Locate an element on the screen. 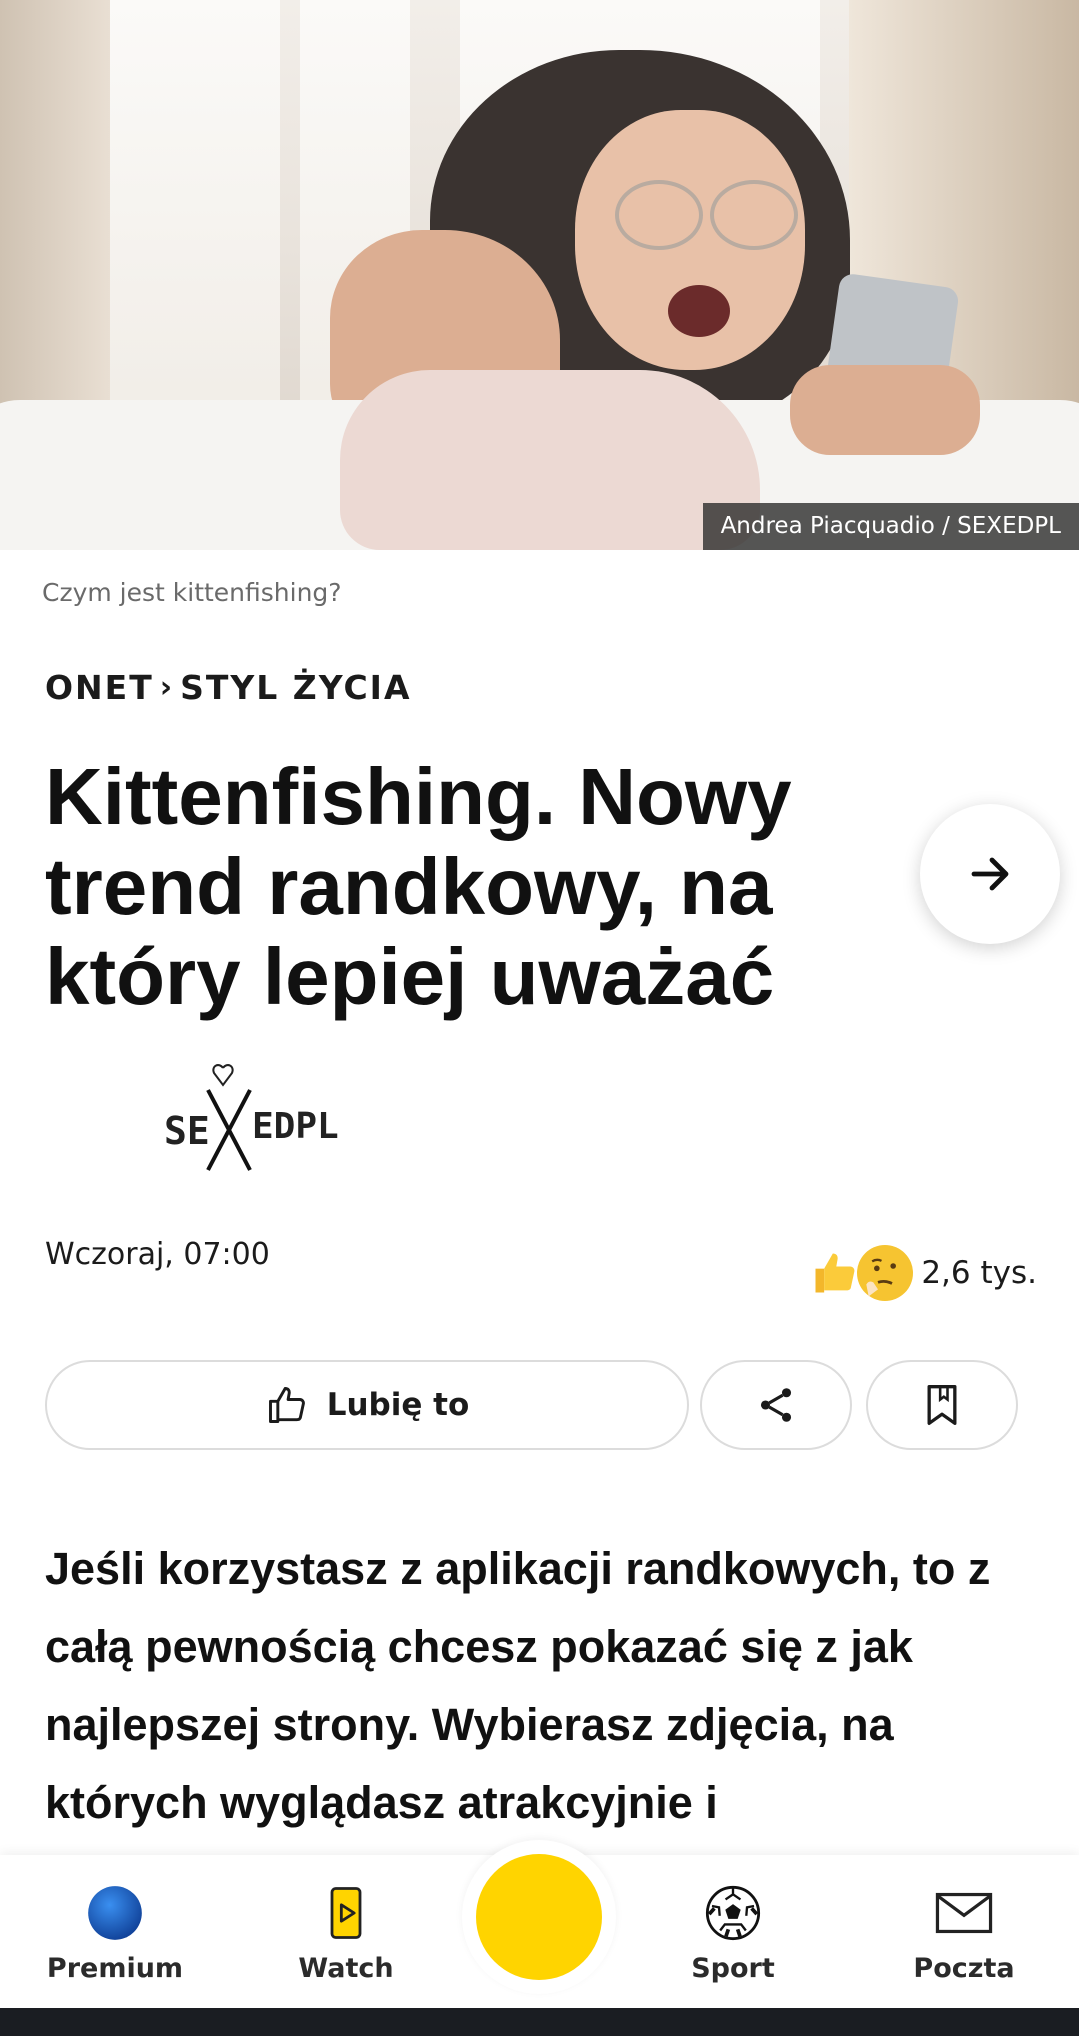 Image resolution: width=1079 pixels, height=2036 pixels. system-navigation-bar is located at coordinates (539, 2022).